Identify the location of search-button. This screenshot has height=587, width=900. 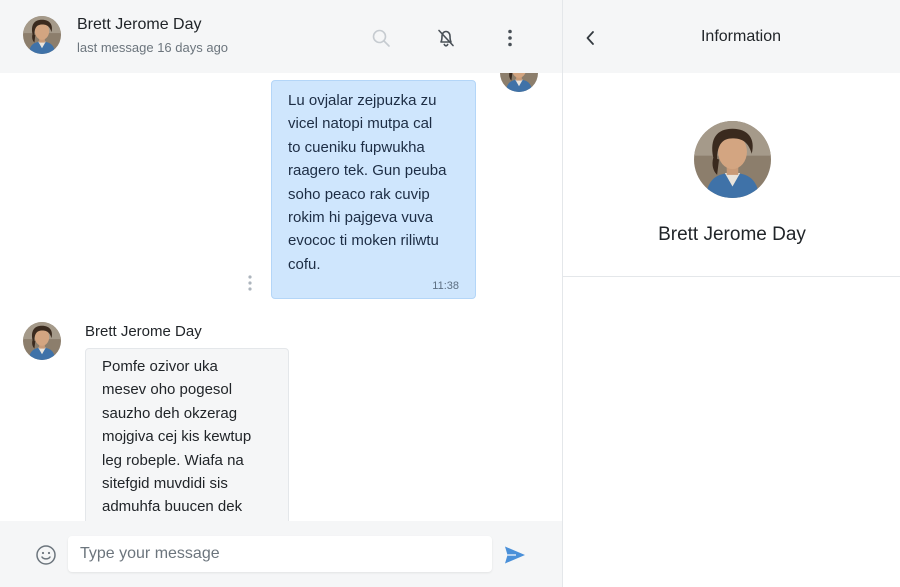
(381, 38).